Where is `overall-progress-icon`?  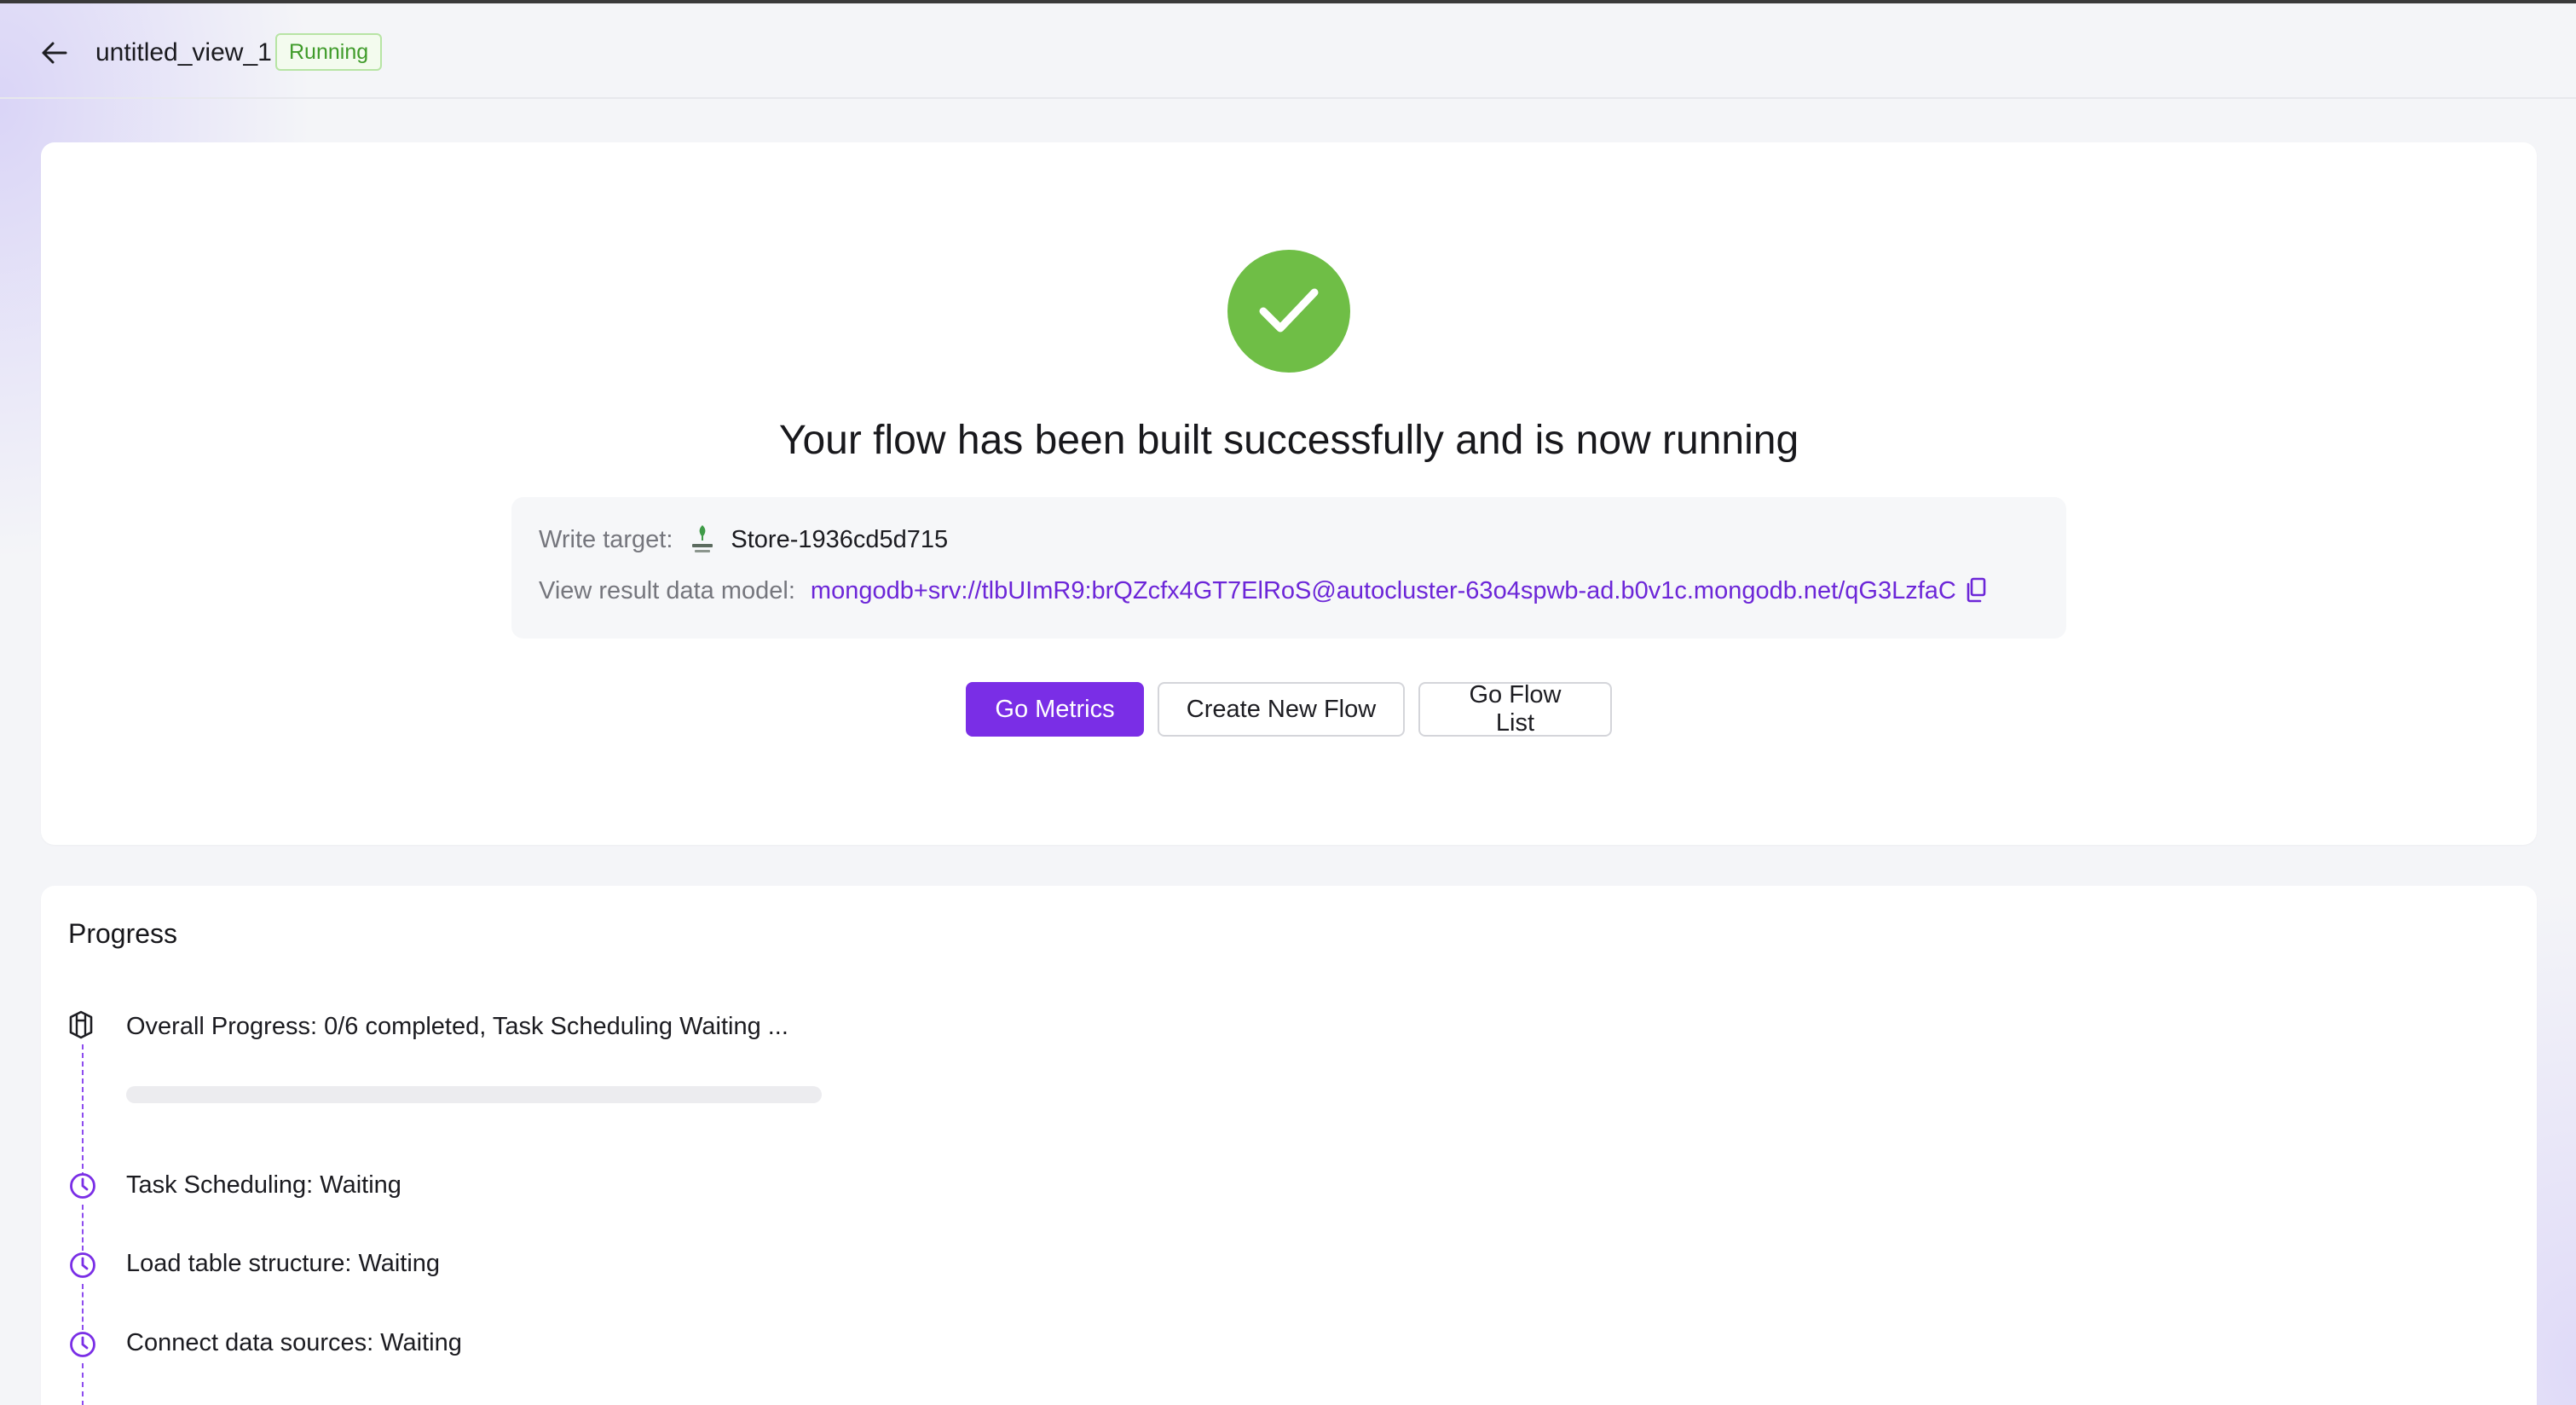
overall-progress-icon is located at coordinates (81, 1025).